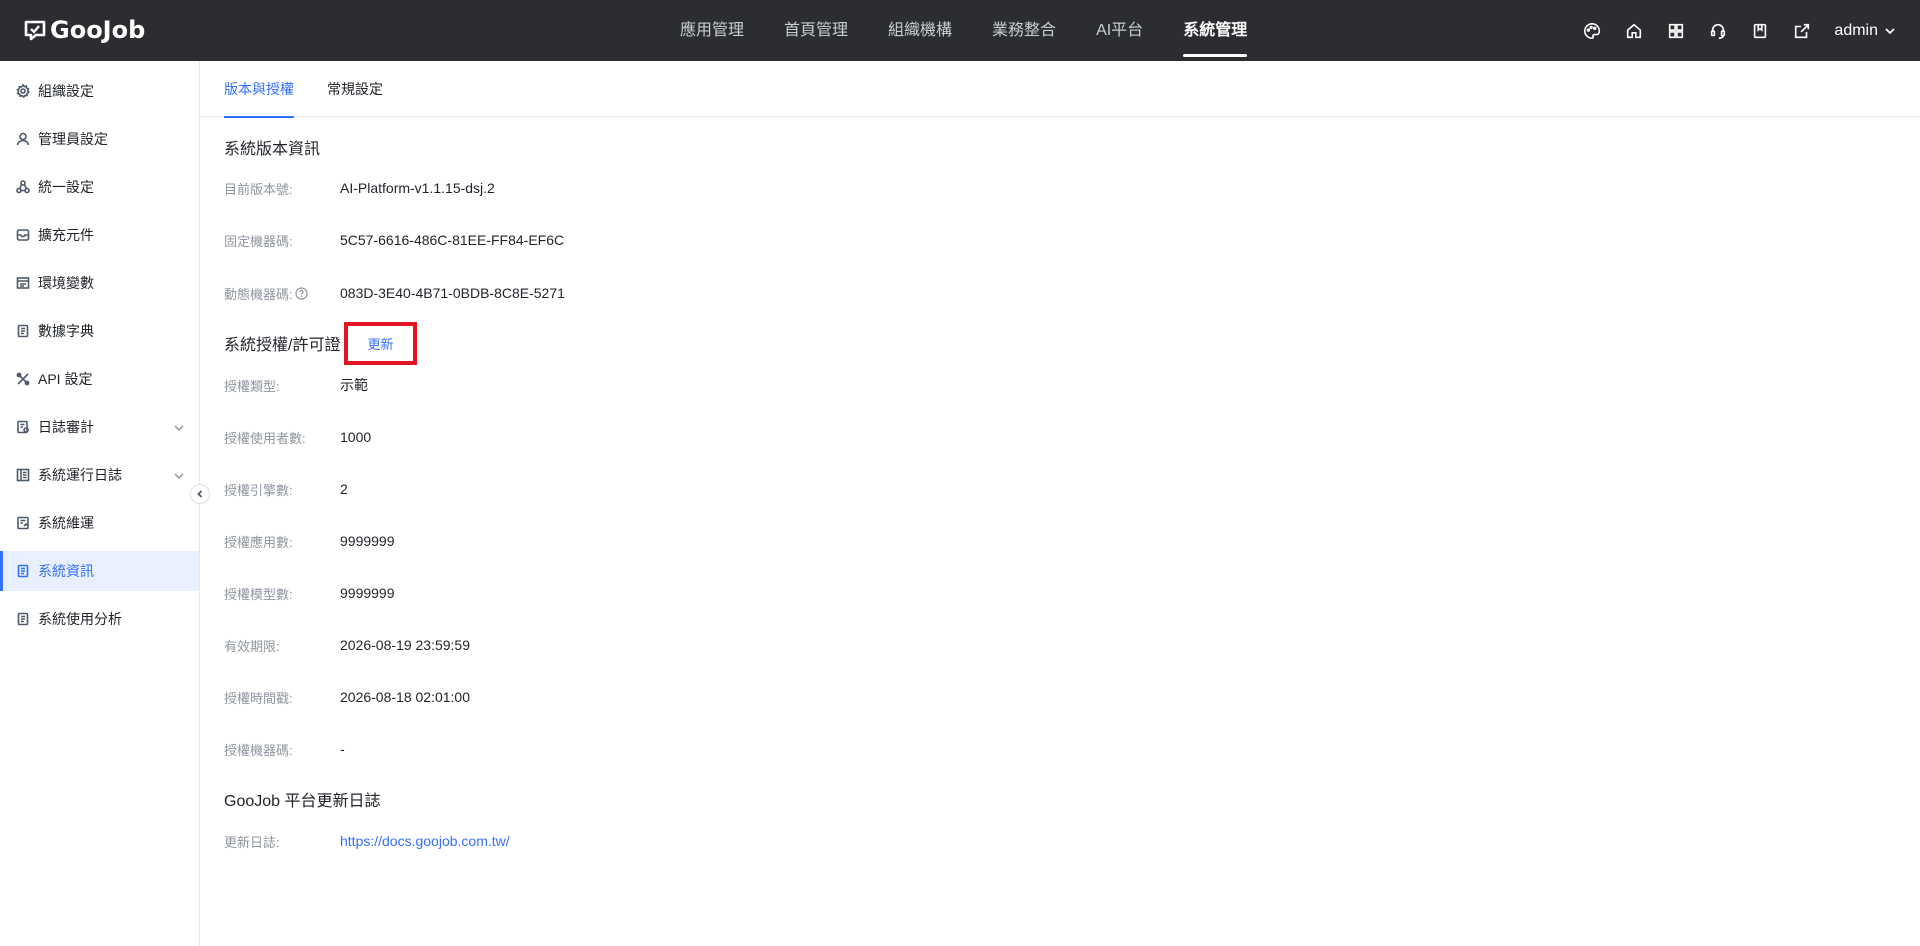  I want to click on info-row: 更新日誌: https://docs.goojob.com.tw/, so click(367, 841).